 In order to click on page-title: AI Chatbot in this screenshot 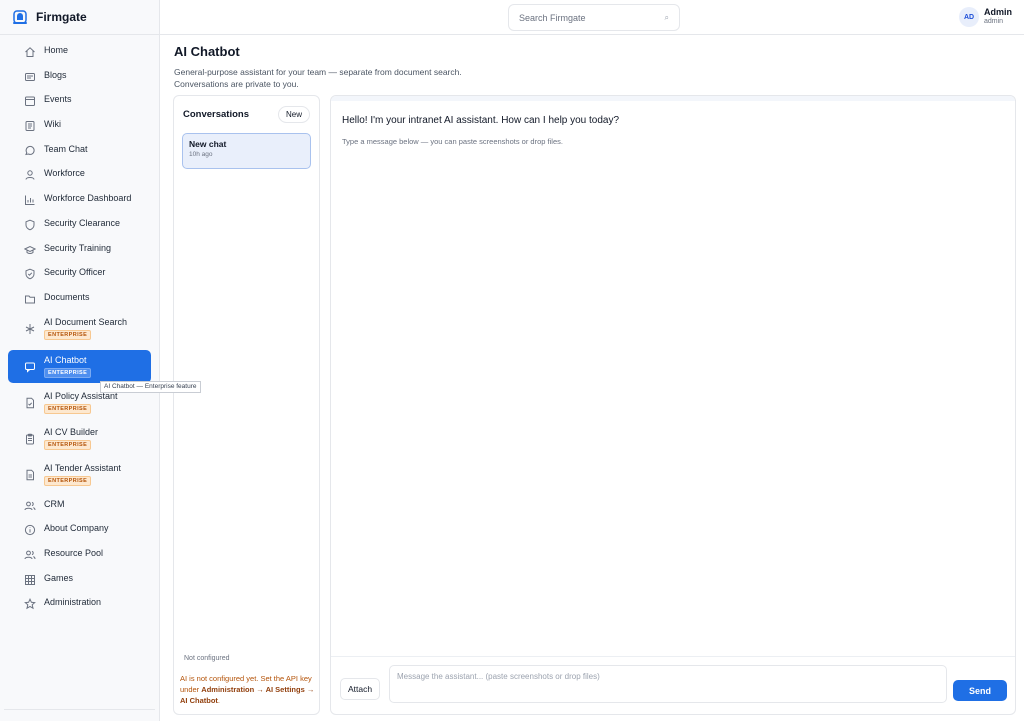, I will do `click(207, 51)`.